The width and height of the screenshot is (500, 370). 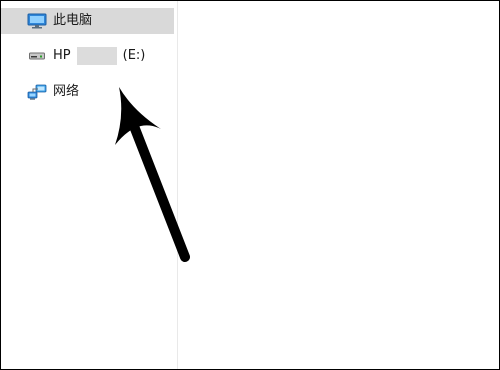 What do you see at coordinates (96, 56) in the screenshot?
I see `redacted-region` at bounding box center [96, 56].